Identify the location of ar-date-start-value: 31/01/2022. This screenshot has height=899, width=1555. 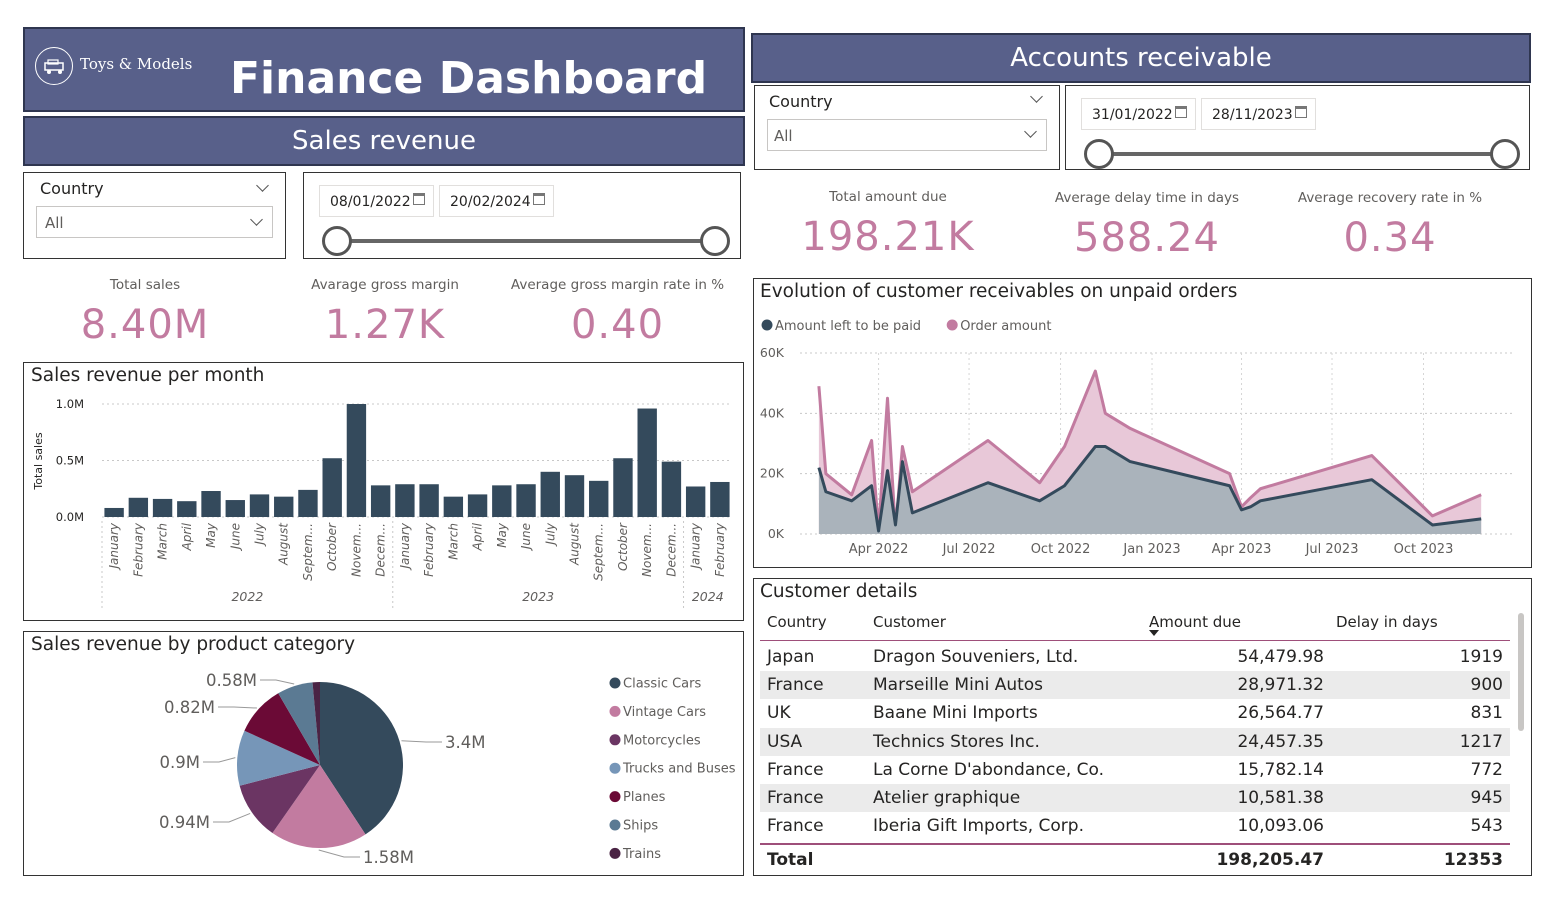
(1132, 115).